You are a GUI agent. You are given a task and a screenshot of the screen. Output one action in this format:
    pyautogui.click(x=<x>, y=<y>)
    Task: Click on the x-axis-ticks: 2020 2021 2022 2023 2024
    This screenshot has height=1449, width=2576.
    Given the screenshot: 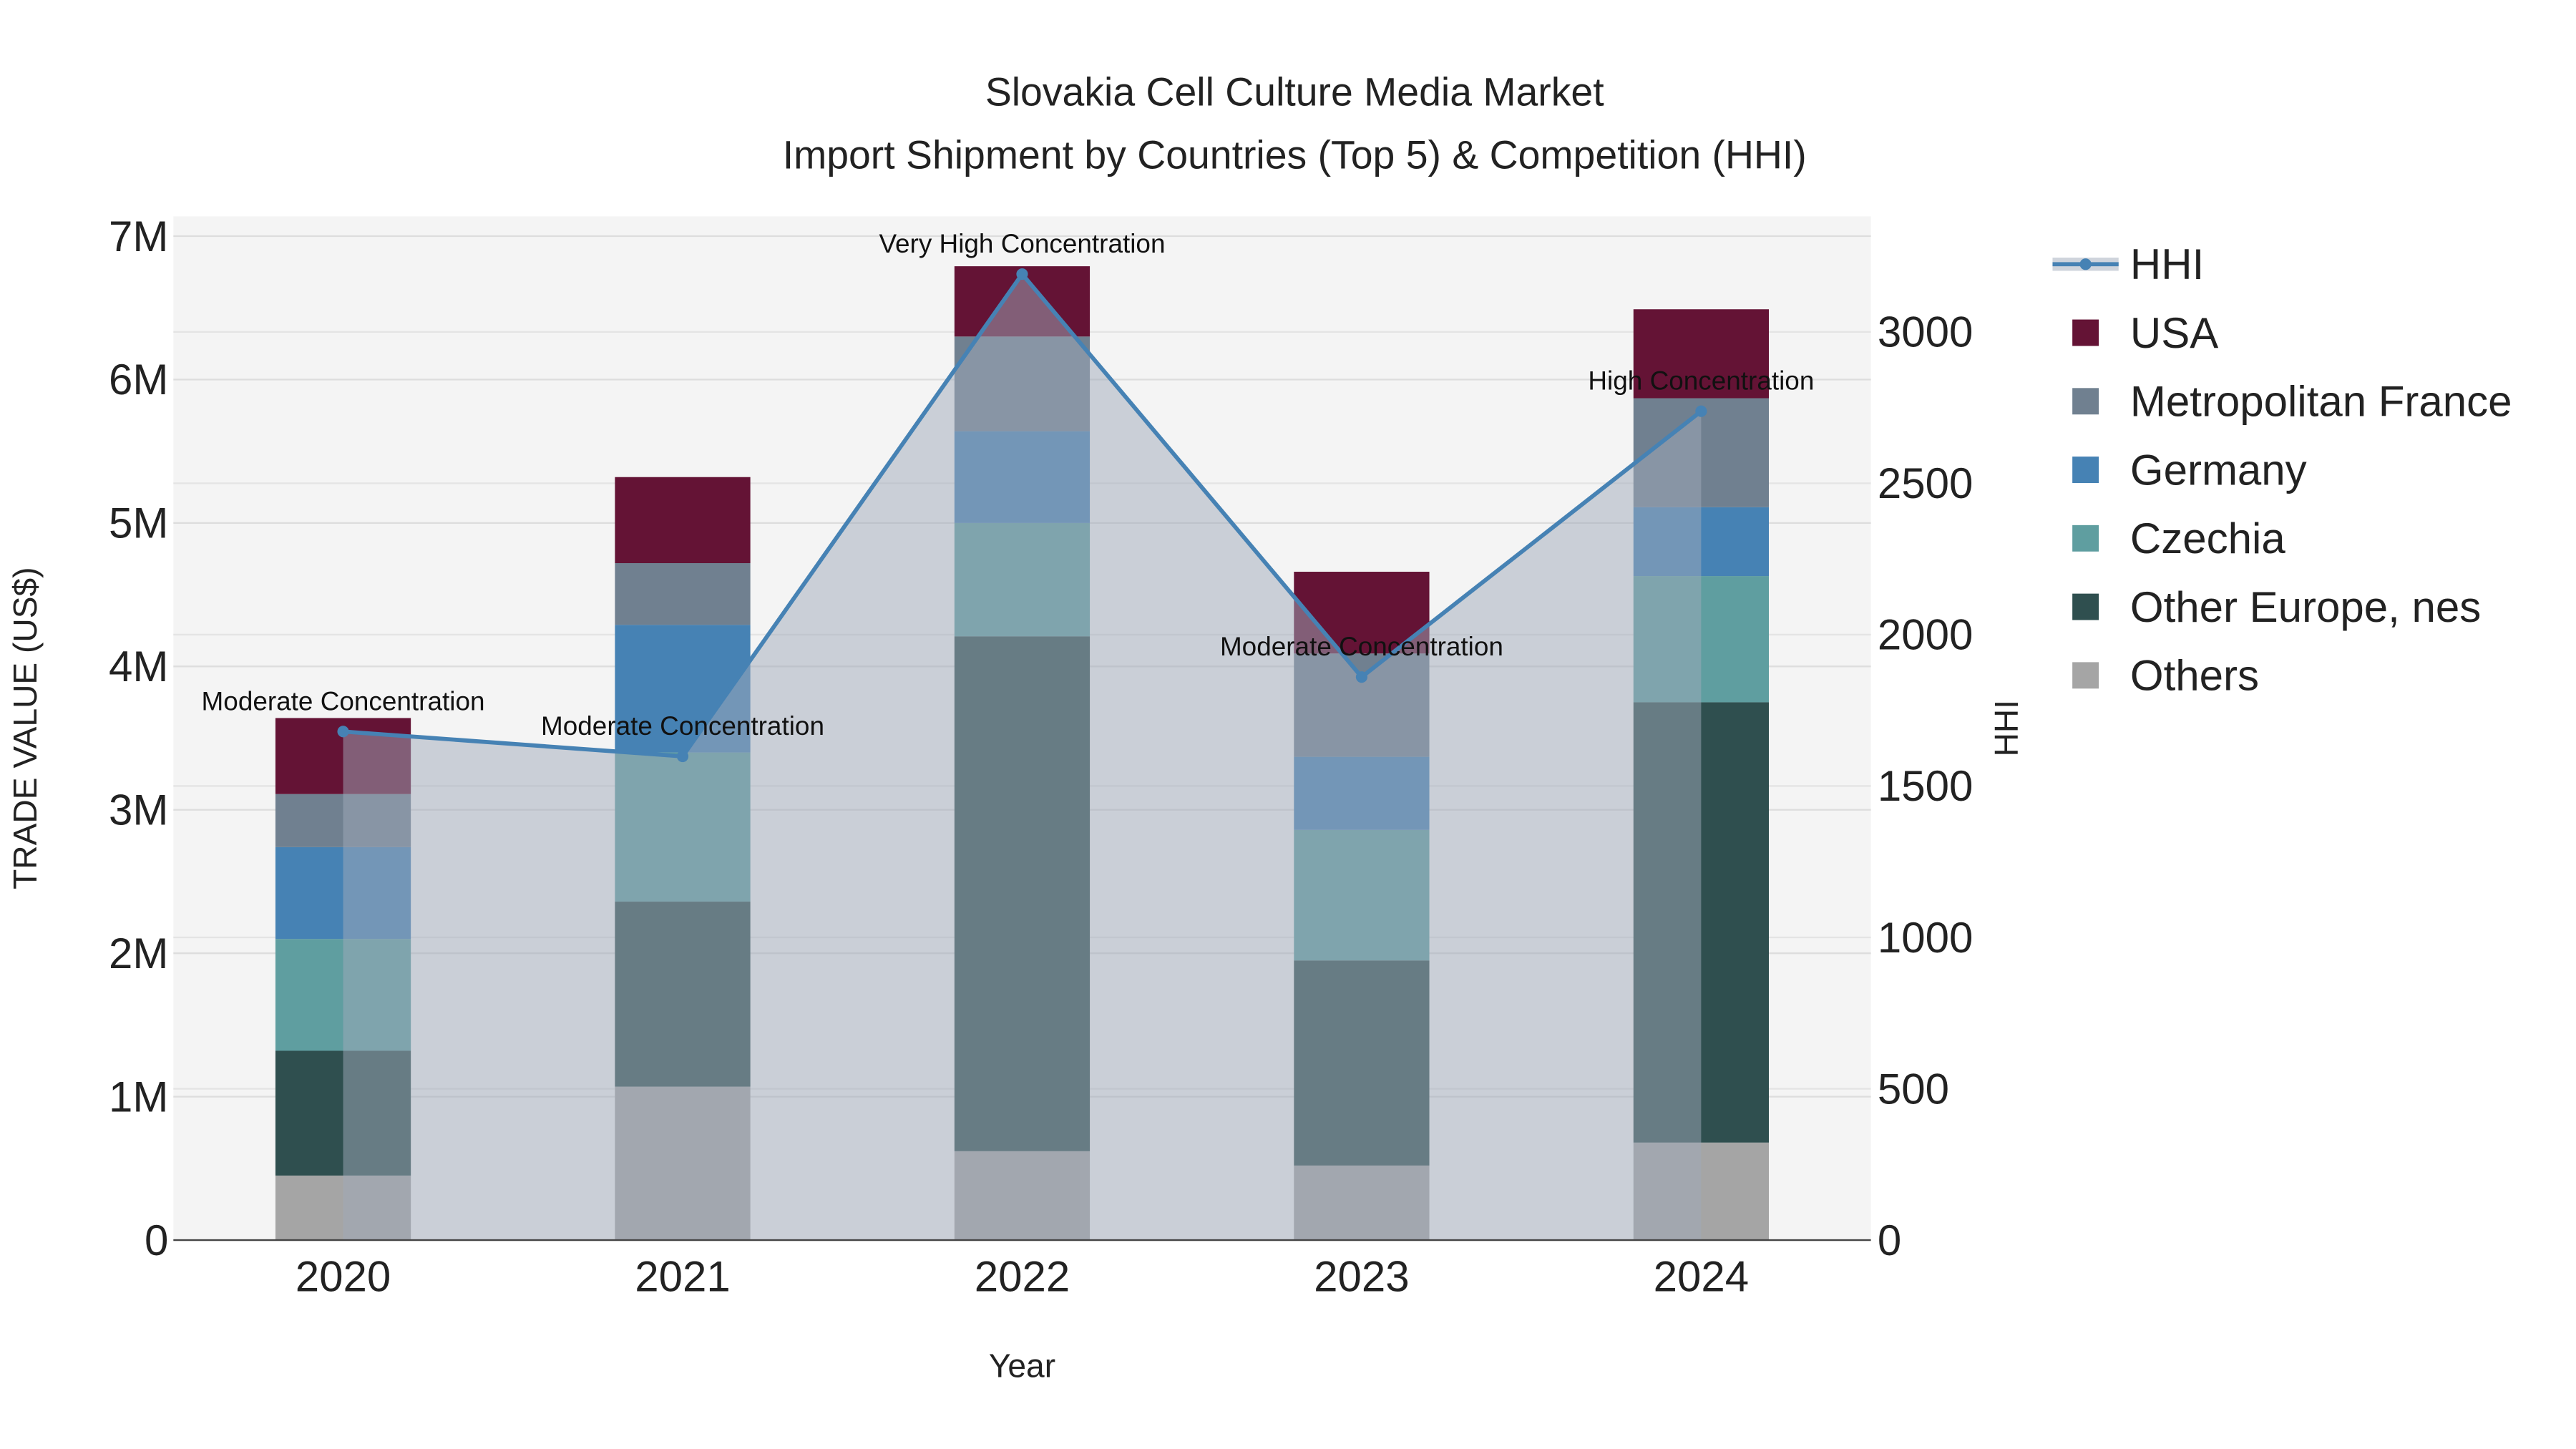 What is the action you would take?
    pyautogui.click(x=1022, y=1277)
    